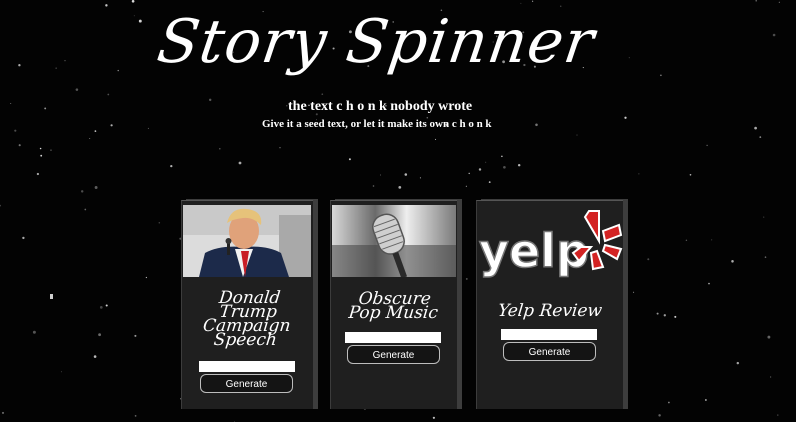 The image size is (796, 422). I want to click on card-title: Donald Trump Campaign Speech, so click(246, 319).